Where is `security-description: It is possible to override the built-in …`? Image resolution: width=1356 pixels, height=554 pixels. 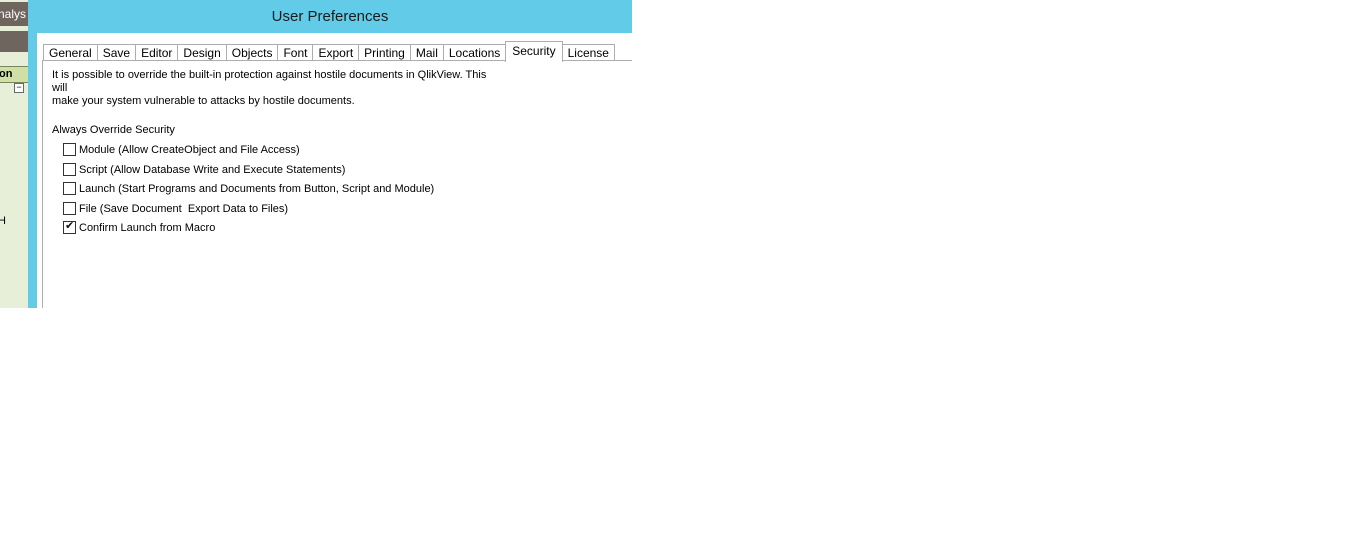
security-description: It is possible to override the built-in … is located at coordinates (277, 88).